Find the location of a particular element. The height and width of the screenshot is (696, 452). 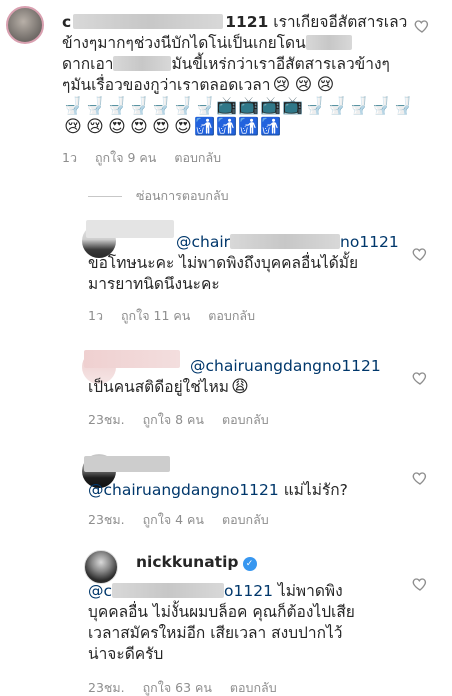

comment-likes: ถูกใจ 4 คน is located at coordinates (173, 519).